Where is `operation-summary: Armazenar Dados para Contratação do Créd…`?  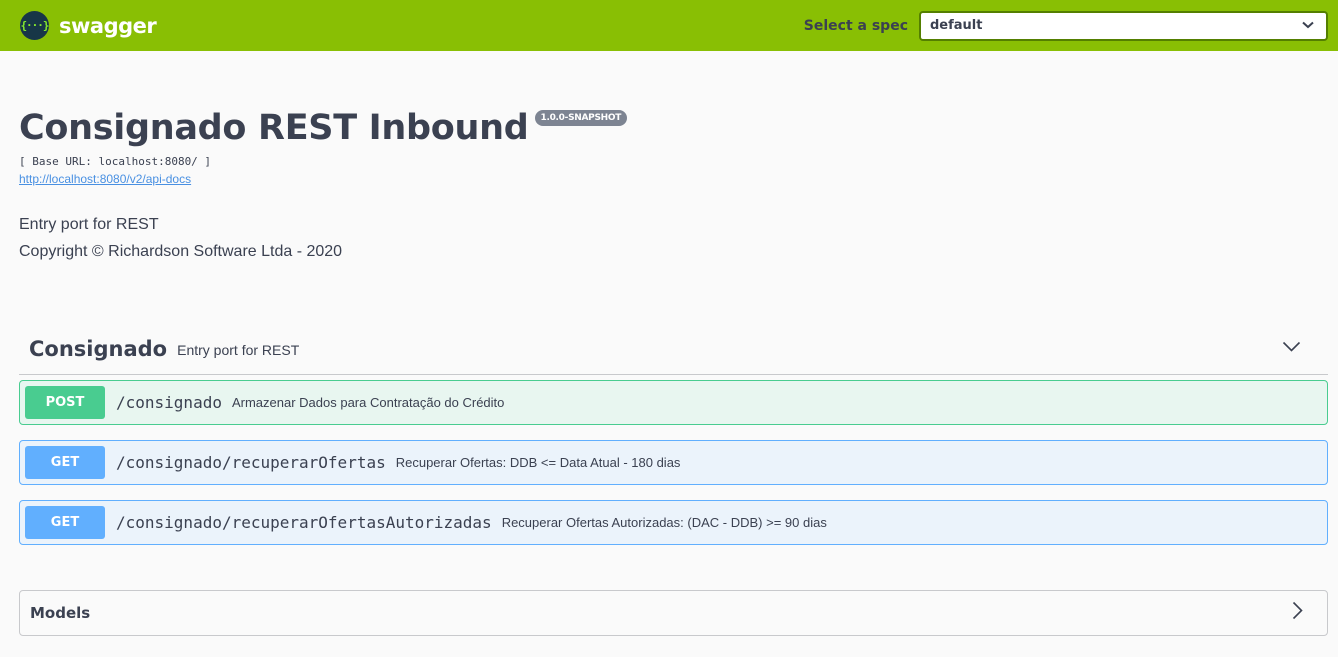 operation-summary: Armazenar Dados para Contratação do Créd… is located at coordinates (368, 402).